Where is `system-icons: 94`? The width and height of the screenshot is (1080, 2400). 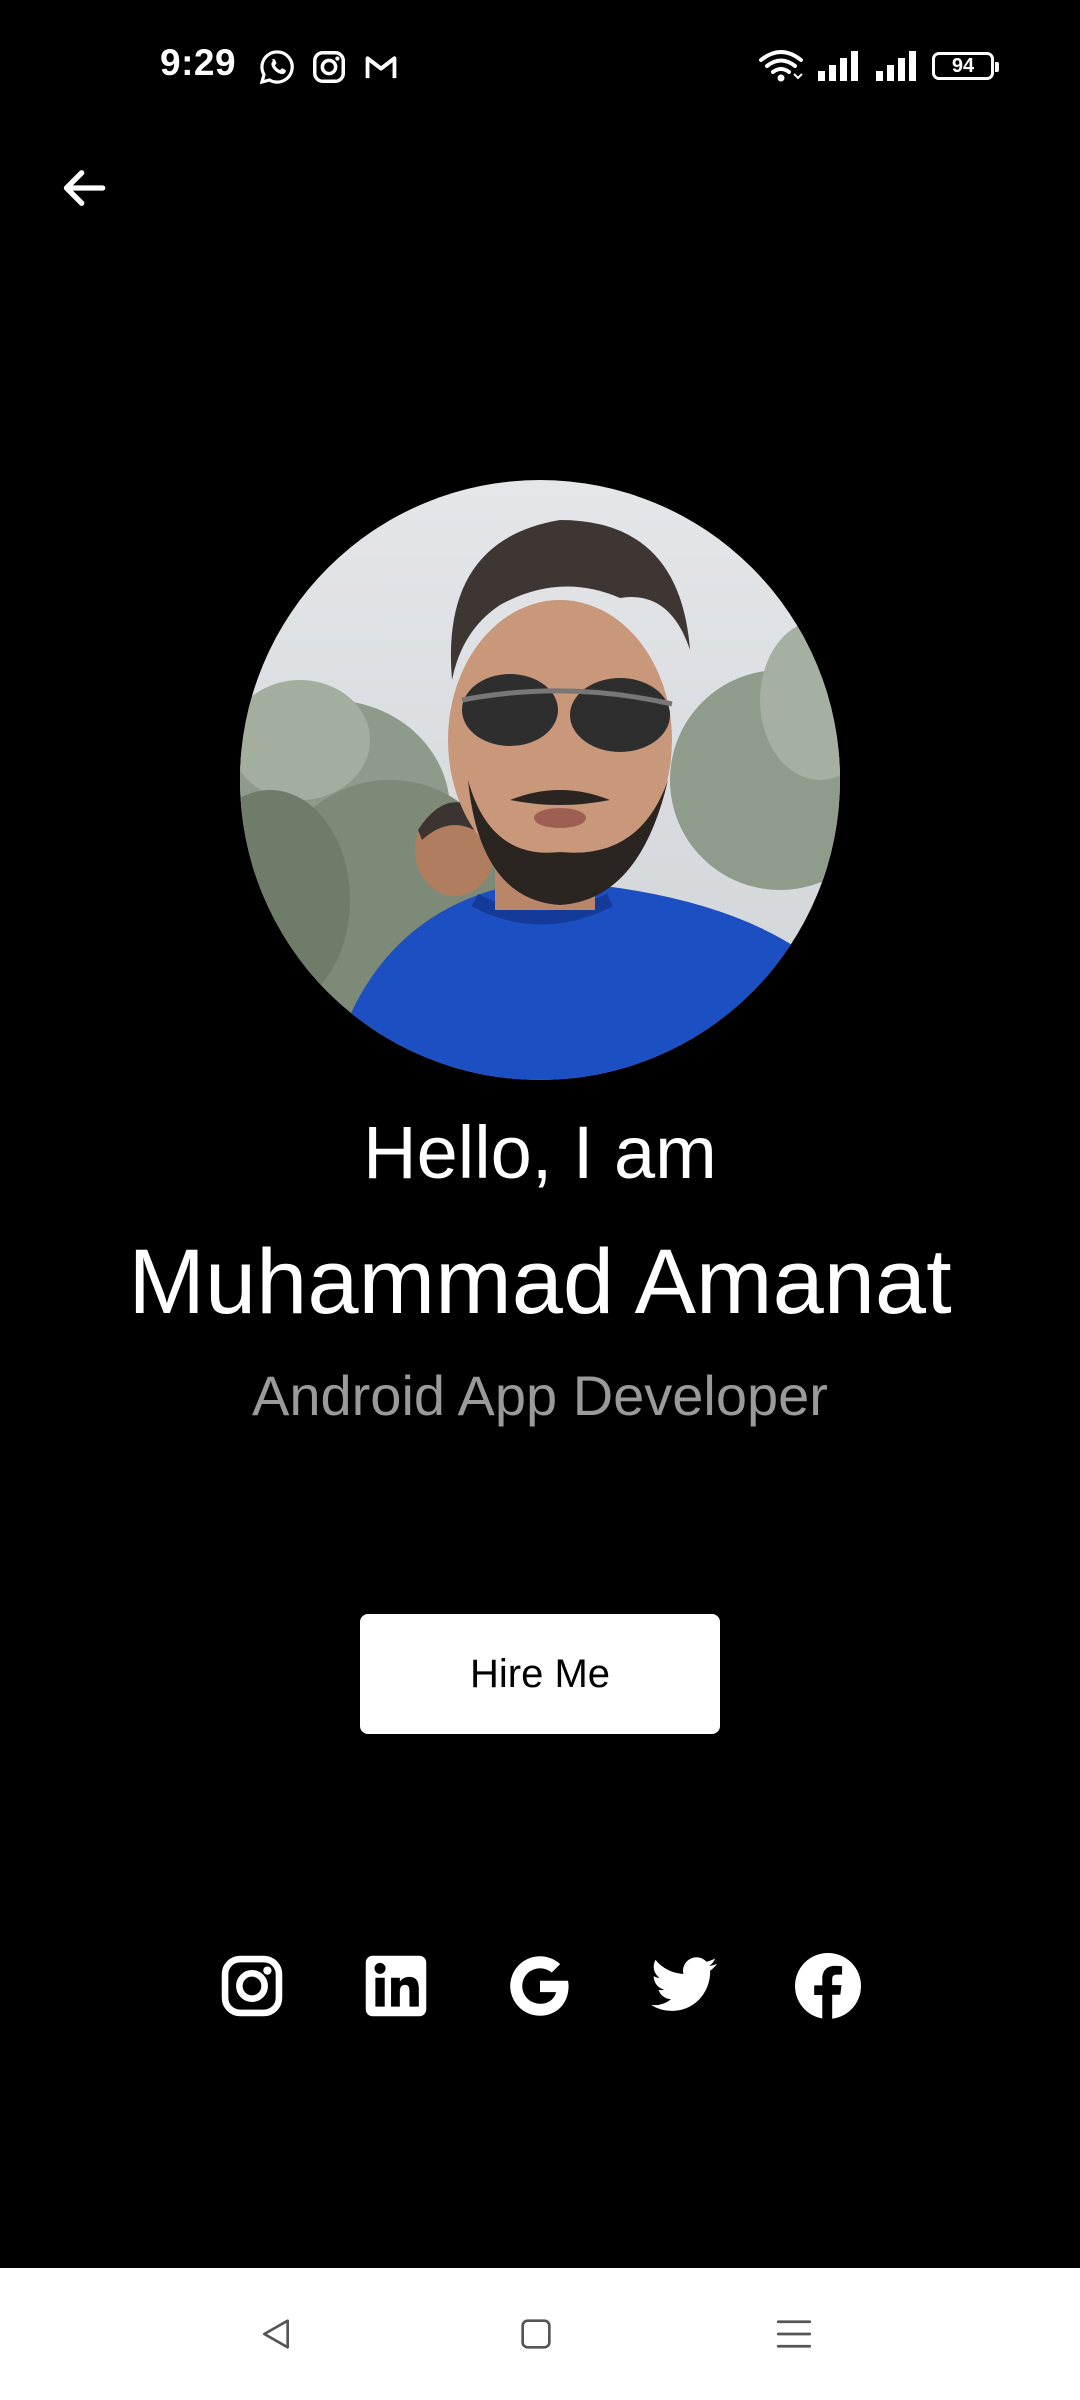 system-icons: 94 is located at coordinates (878, 66).